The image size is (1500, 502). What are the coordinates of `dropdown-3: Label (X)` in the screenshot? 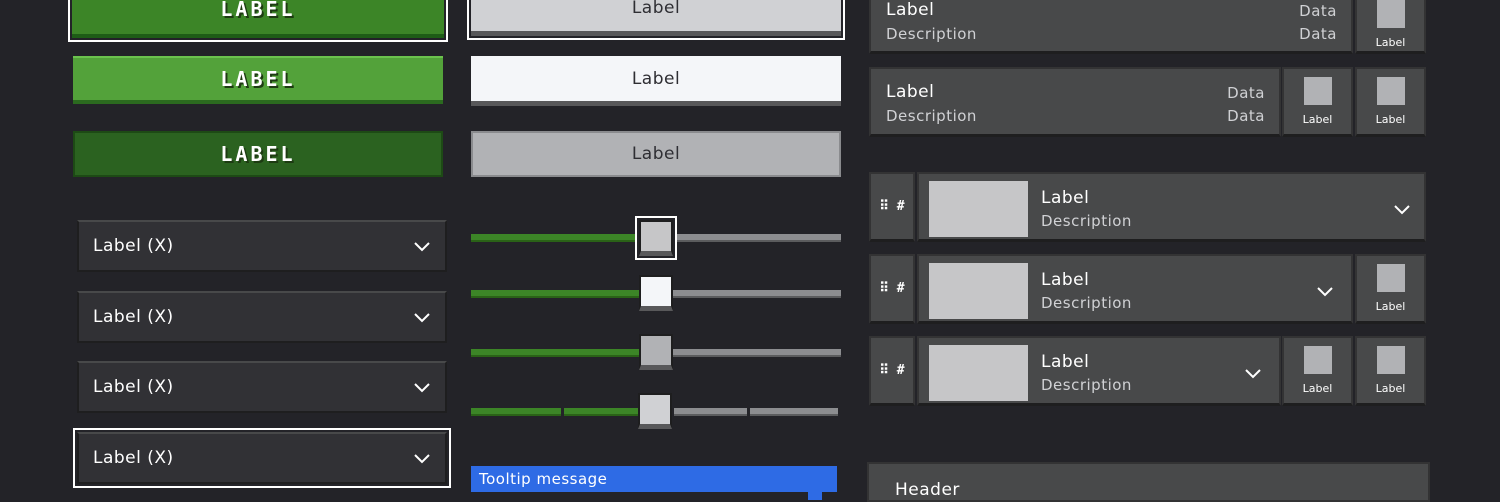 It's located at (262, 387).